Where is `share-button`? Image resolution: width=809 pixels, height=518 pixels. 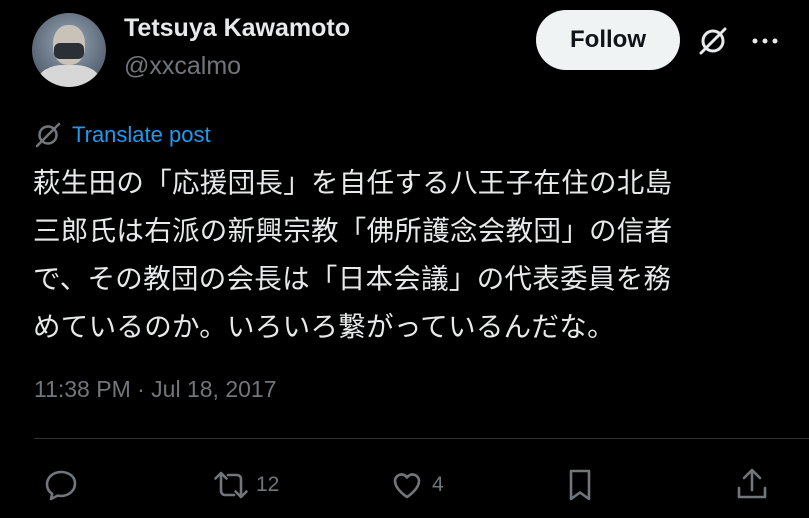 share-button is located at coordinates (752, 485).